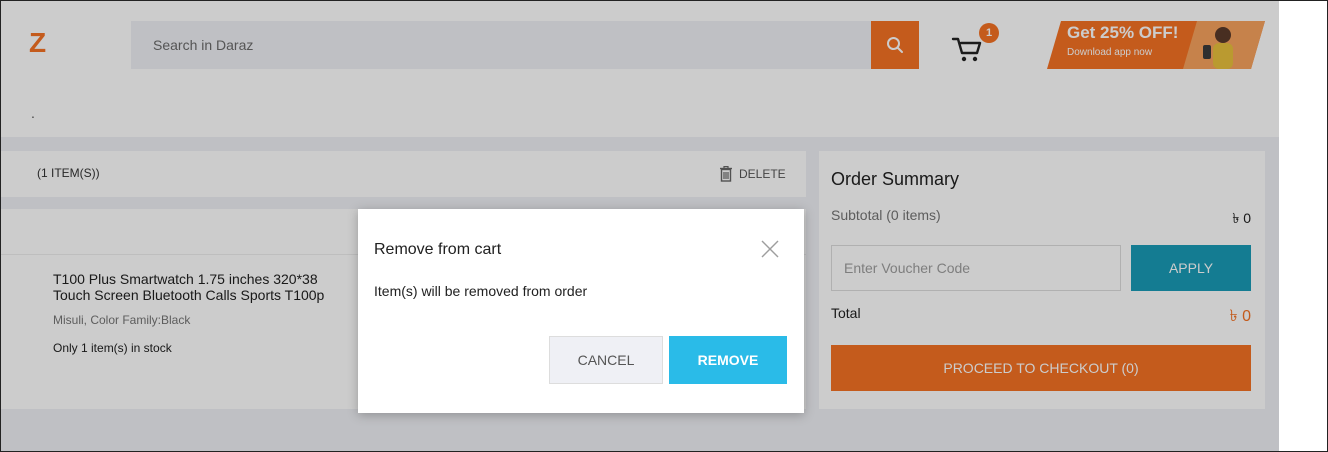 The height and width of the screenshot is (452, 1328). I want to click on cancel-button: CANCEL, so click(606, 360).